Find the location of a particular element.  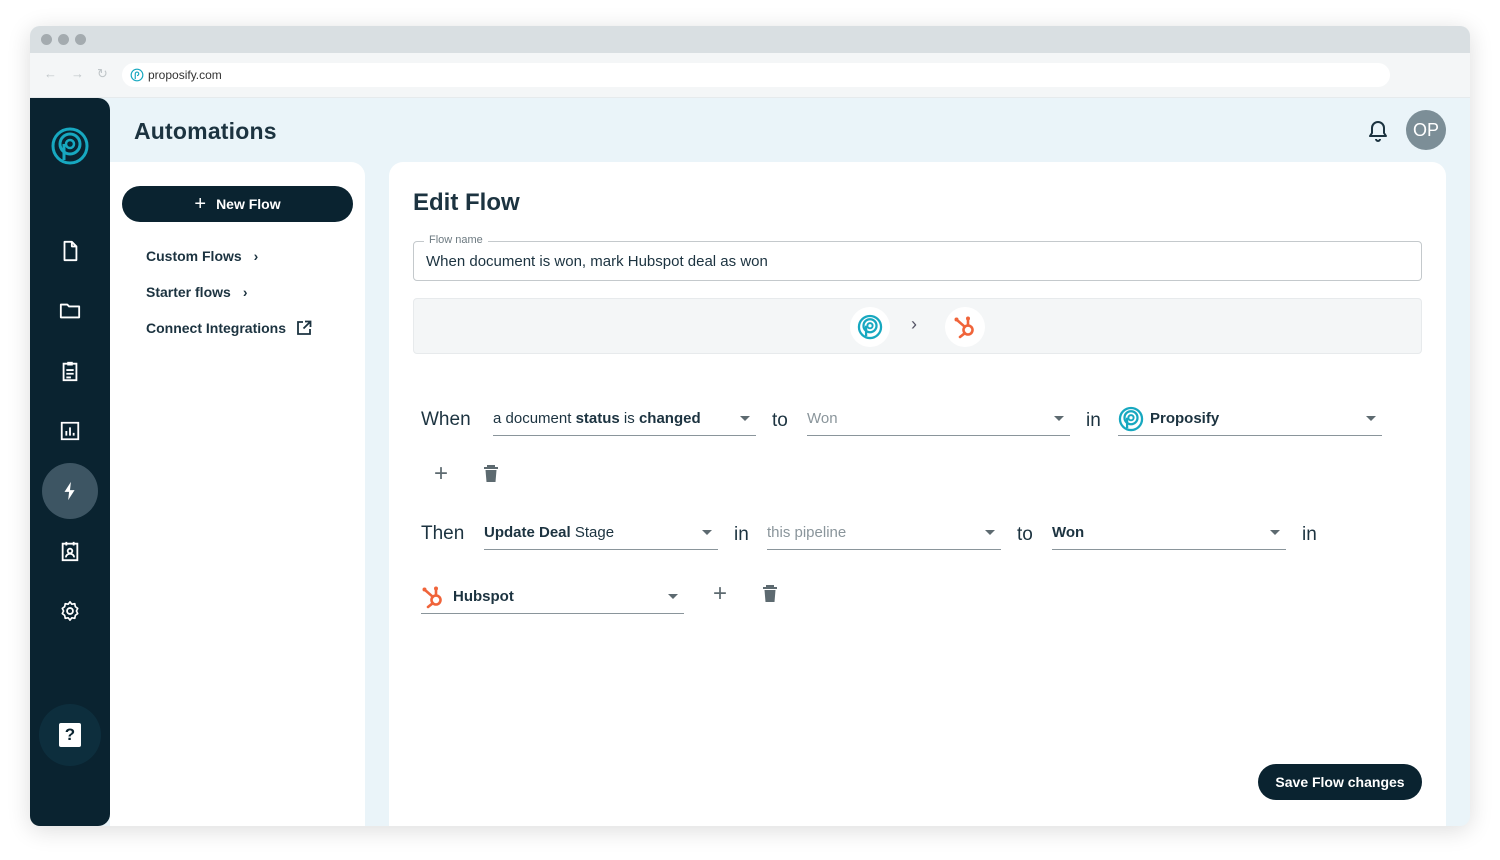

rail-item-contacts is located at coordinates (70, 551).